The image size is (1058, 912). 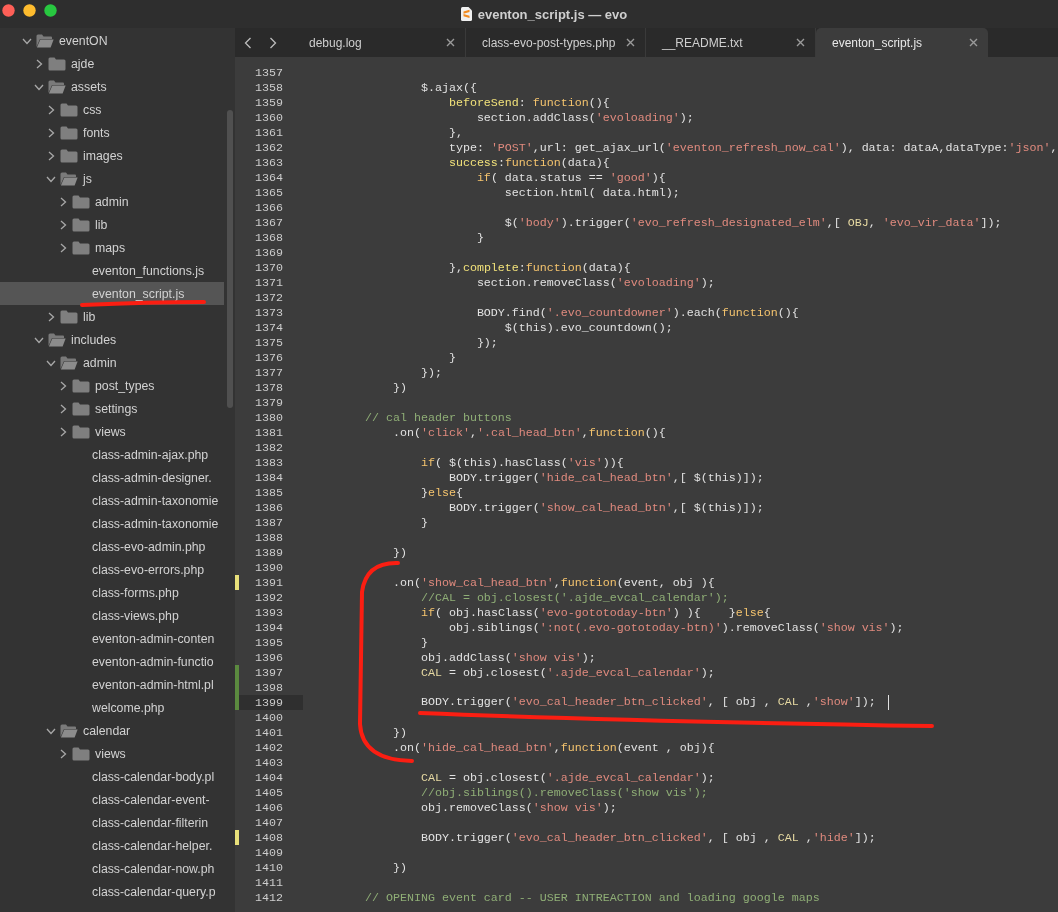 I want to click on folder-item: calendar, so click(x=112, y=730).